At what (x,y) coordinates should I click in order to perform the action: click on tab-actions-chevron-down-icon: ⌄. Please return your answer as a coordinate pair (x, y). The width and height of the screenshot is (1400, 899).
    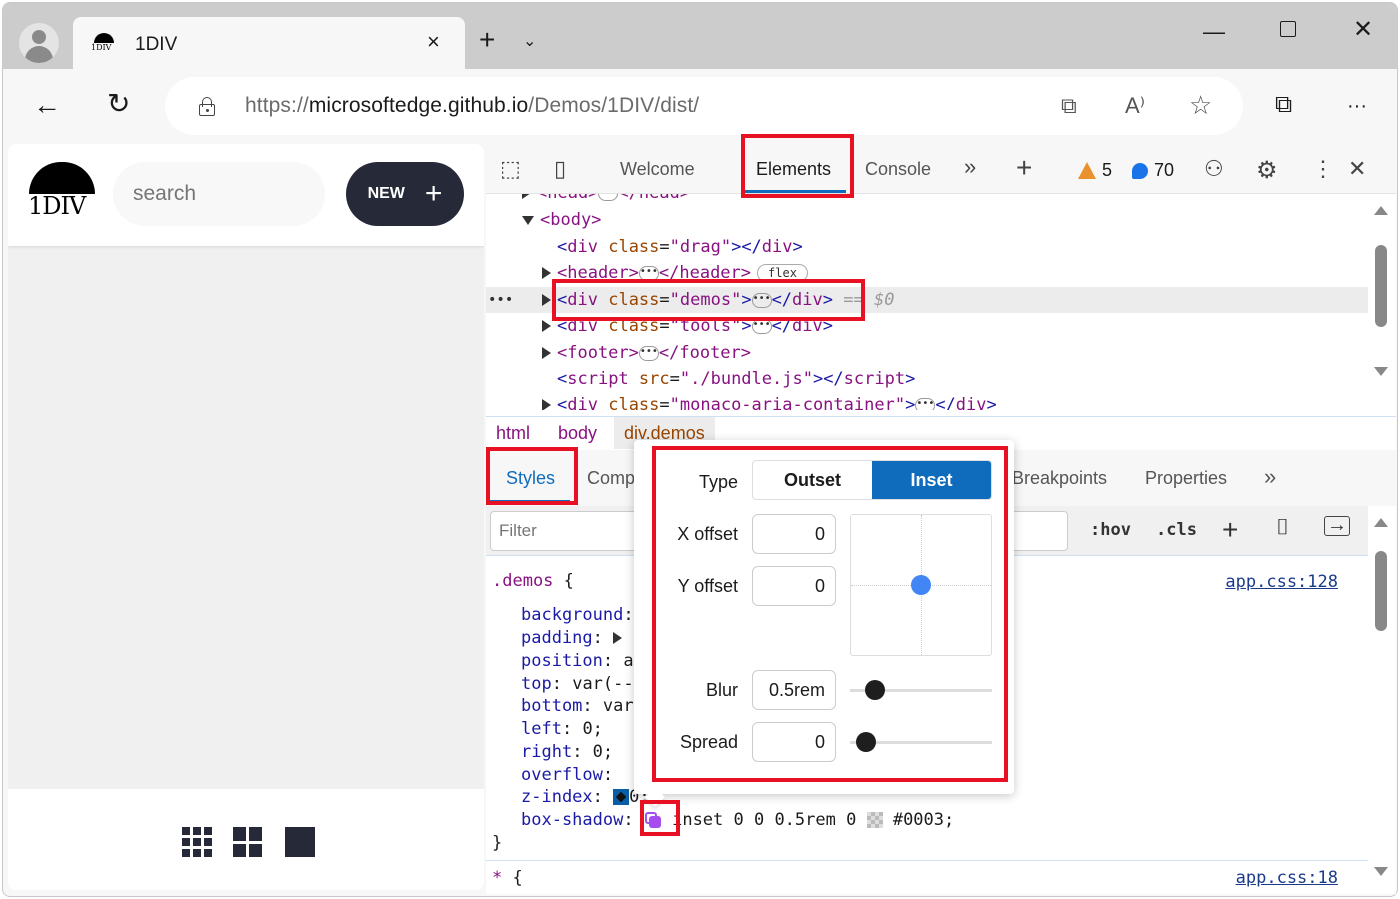
    Looking at the image, I should click on (529, 41).